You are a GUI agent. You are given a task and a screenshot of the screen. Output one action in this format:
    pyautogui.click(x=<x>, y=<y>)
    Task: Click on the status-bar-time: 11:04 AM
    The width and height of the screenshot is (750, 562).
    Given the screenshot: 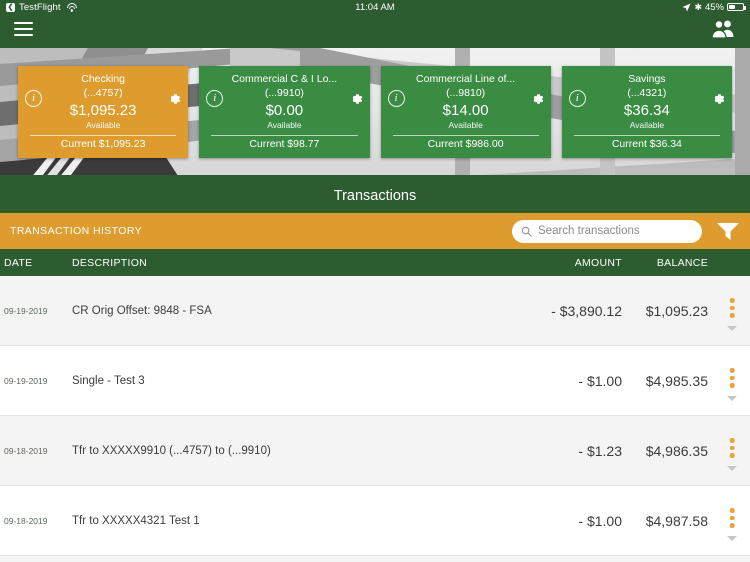 What is the action you would take?
    pyautogui.click(x=375, y=7)
    